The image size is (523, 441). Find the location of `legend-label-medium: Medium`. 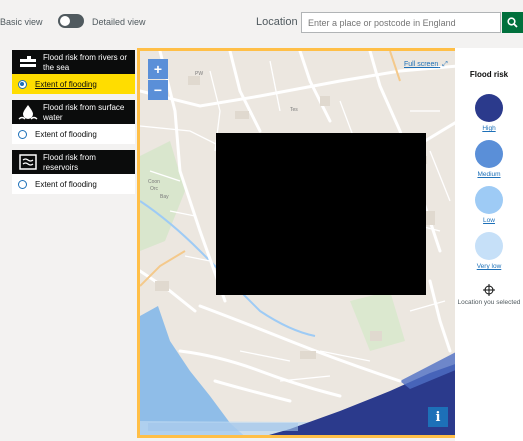

legend-label-medium: Medium is located at coordinates (489, 174).